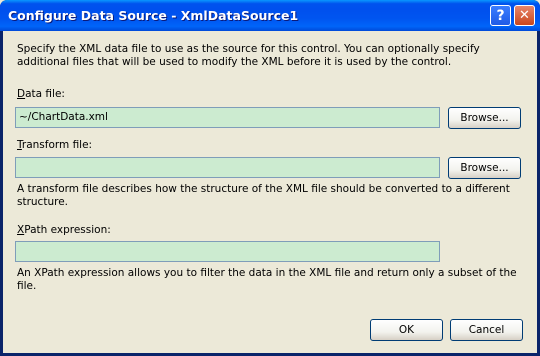 The width and height of the screenshot is (540, 356). Describe the element at coordinates (153, 15) in the screenshot. I see `window-title: Configure Data Source - XmlDataSource1` at that location.